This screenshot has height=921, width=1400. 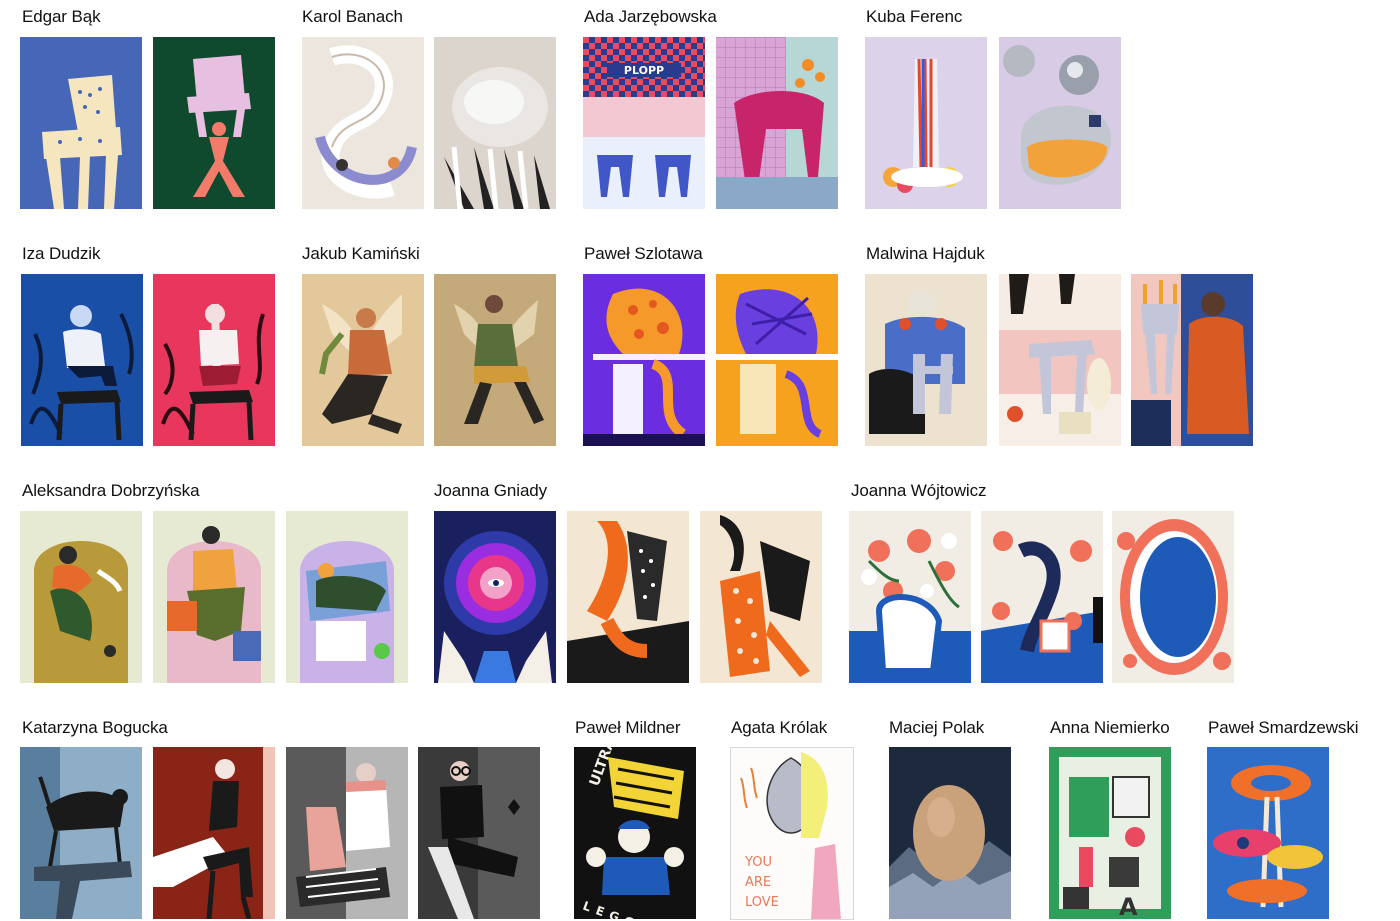 What do you see at coordinates (650, 16) in the screenshot?
I see `artist-name: Ada Jarzębowska` at bounding box center [650, 16].